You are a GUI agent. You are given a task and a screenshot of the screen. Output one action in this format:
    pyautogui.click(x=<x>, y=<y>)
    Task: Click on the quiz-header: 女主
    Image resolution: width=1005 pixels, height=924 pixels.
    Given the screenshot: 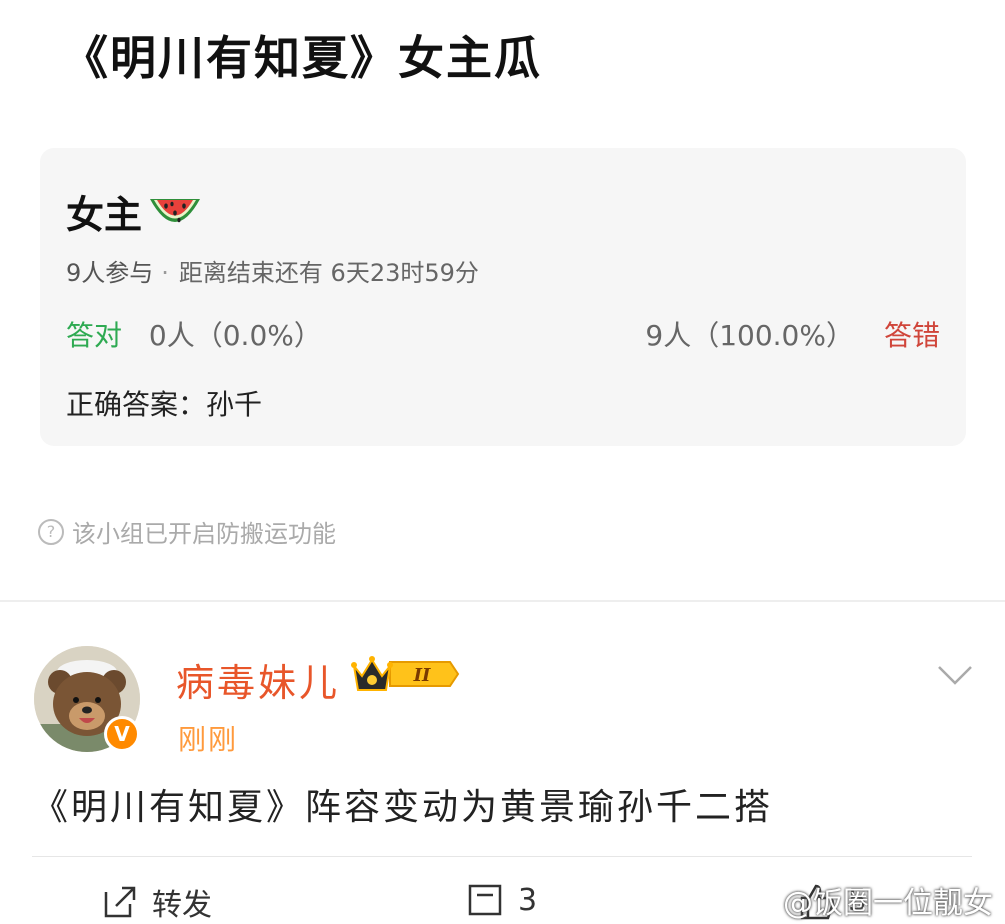 What is the action you would take?
    pyautogui.click(x=135, y=211)
    